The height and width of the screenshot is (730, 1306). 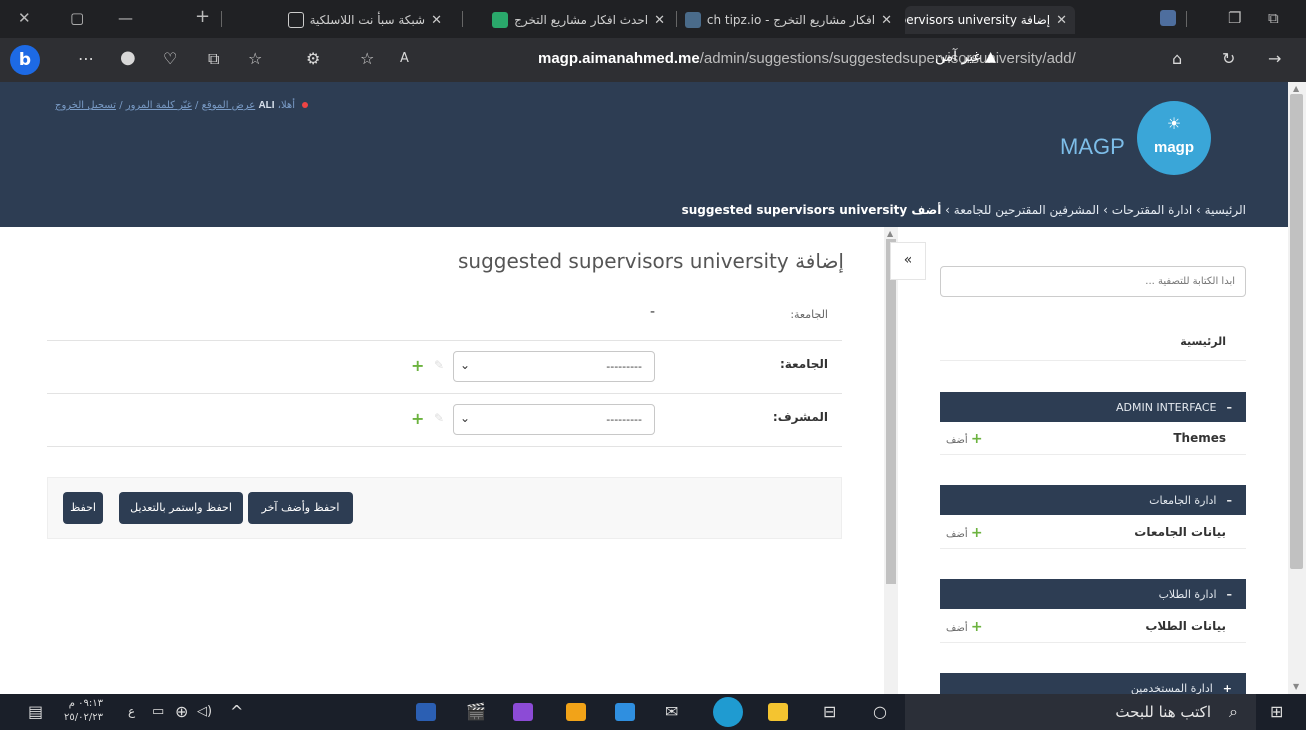 I want to click on tab-latest-ideas: ✕ احدث افكار مشاريع التخرج, so click(x=570, y=20).